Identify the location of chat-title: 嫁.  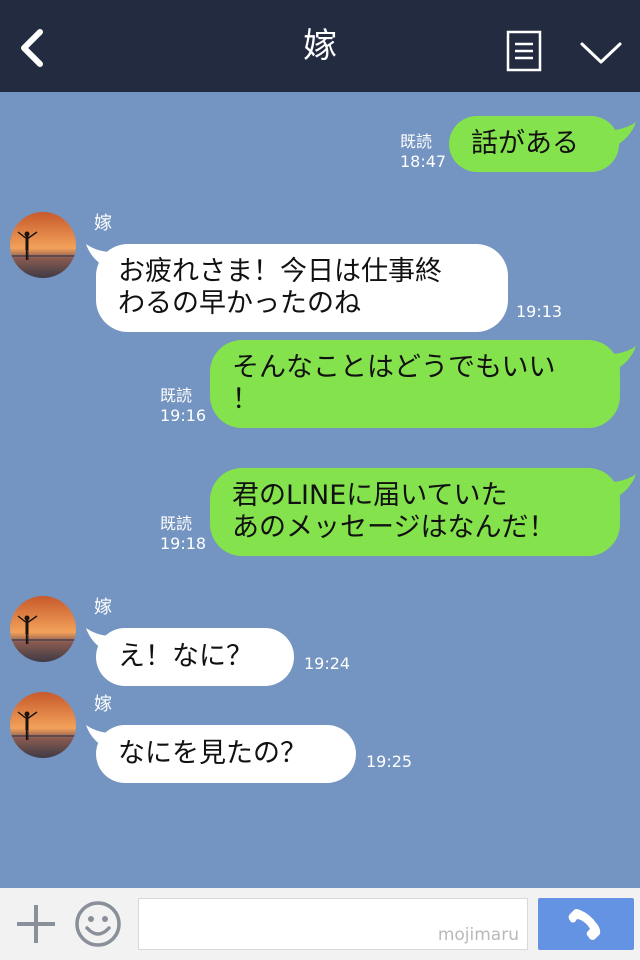
(320, 46).